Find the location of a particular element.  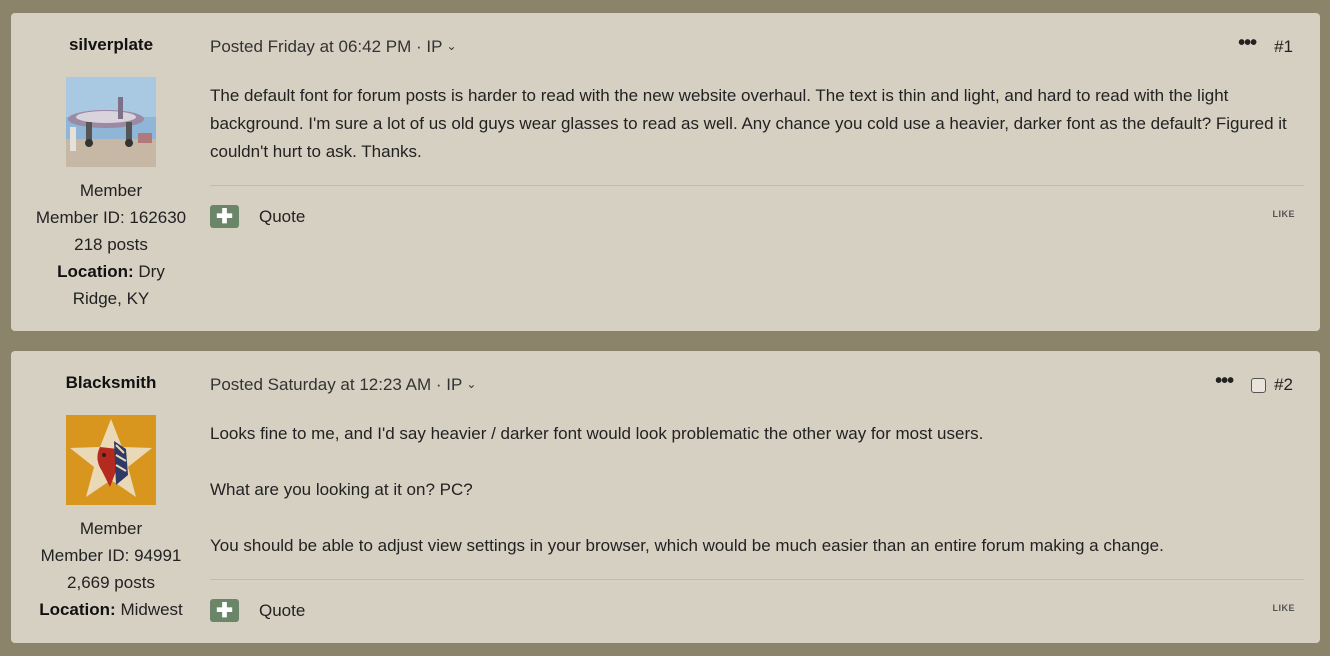

location-value: Dry is located at coordinates (151, 271).